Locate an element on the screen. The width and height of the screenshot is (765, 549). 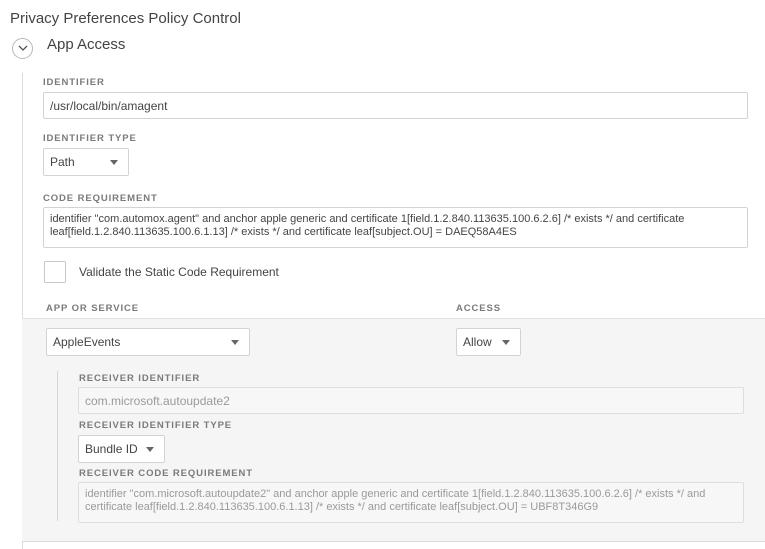
receiver-identifier-value: com.microsoft.autoupdate2 is located at coordinates (157, 400).